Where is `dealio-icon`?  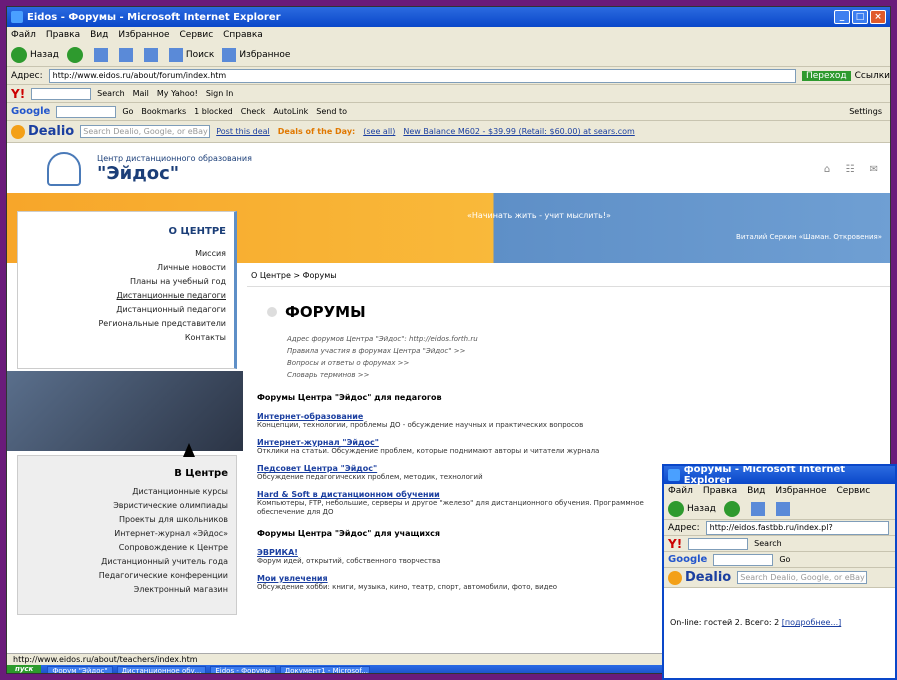 dealio-icon is located at coordinates (18, 131).